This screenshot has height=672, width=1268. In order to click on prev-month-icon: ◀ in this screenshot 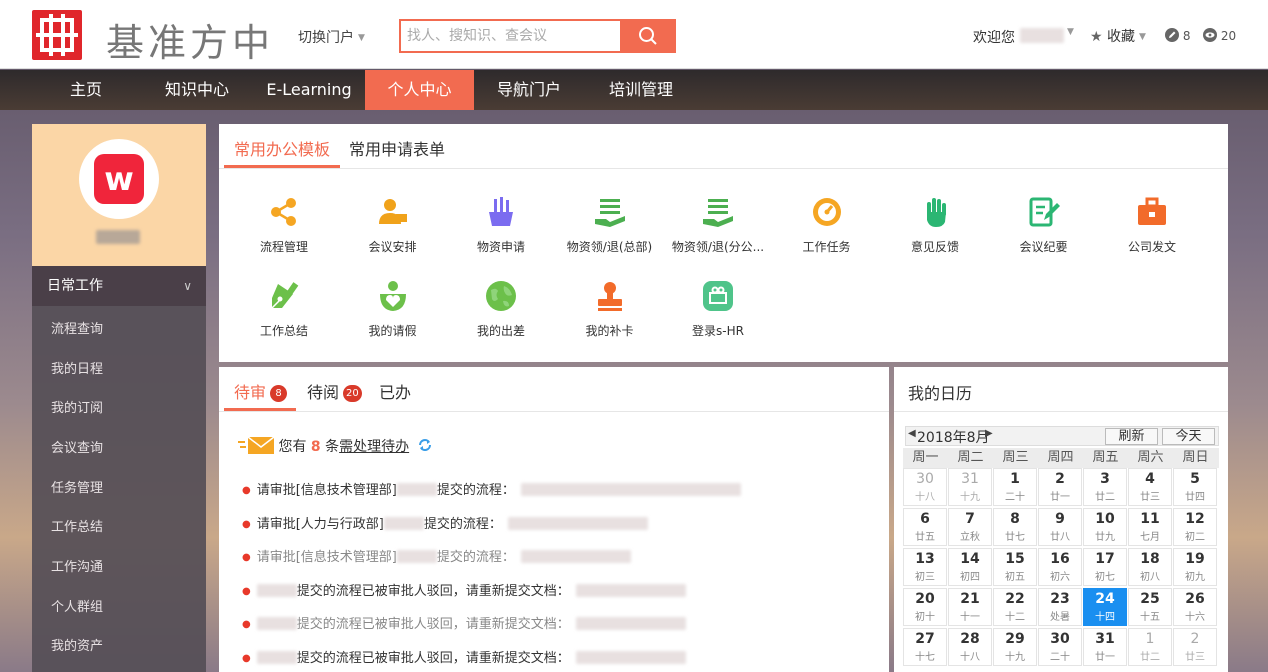, I will do `click(912, 433)`.